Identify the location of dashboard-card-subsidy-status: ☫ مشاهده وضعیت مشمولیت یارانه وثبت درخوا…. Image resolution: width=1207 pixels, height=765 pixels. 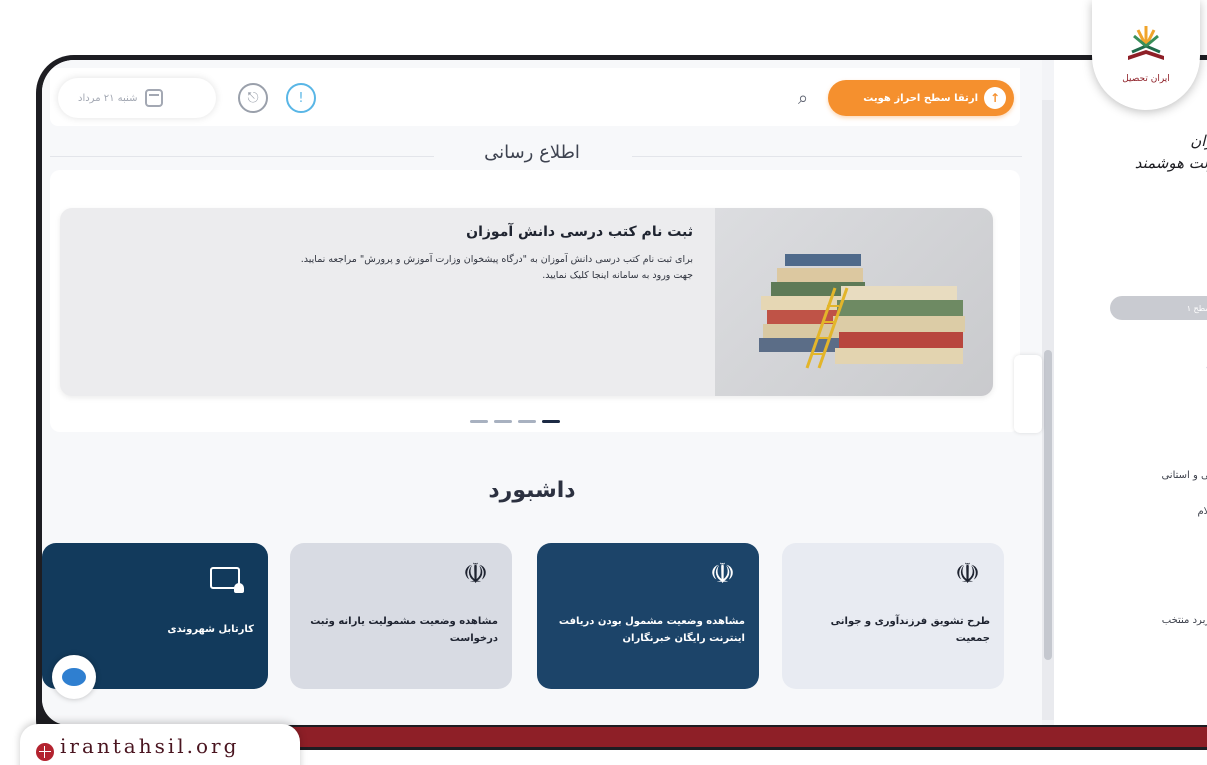
(401, 616).